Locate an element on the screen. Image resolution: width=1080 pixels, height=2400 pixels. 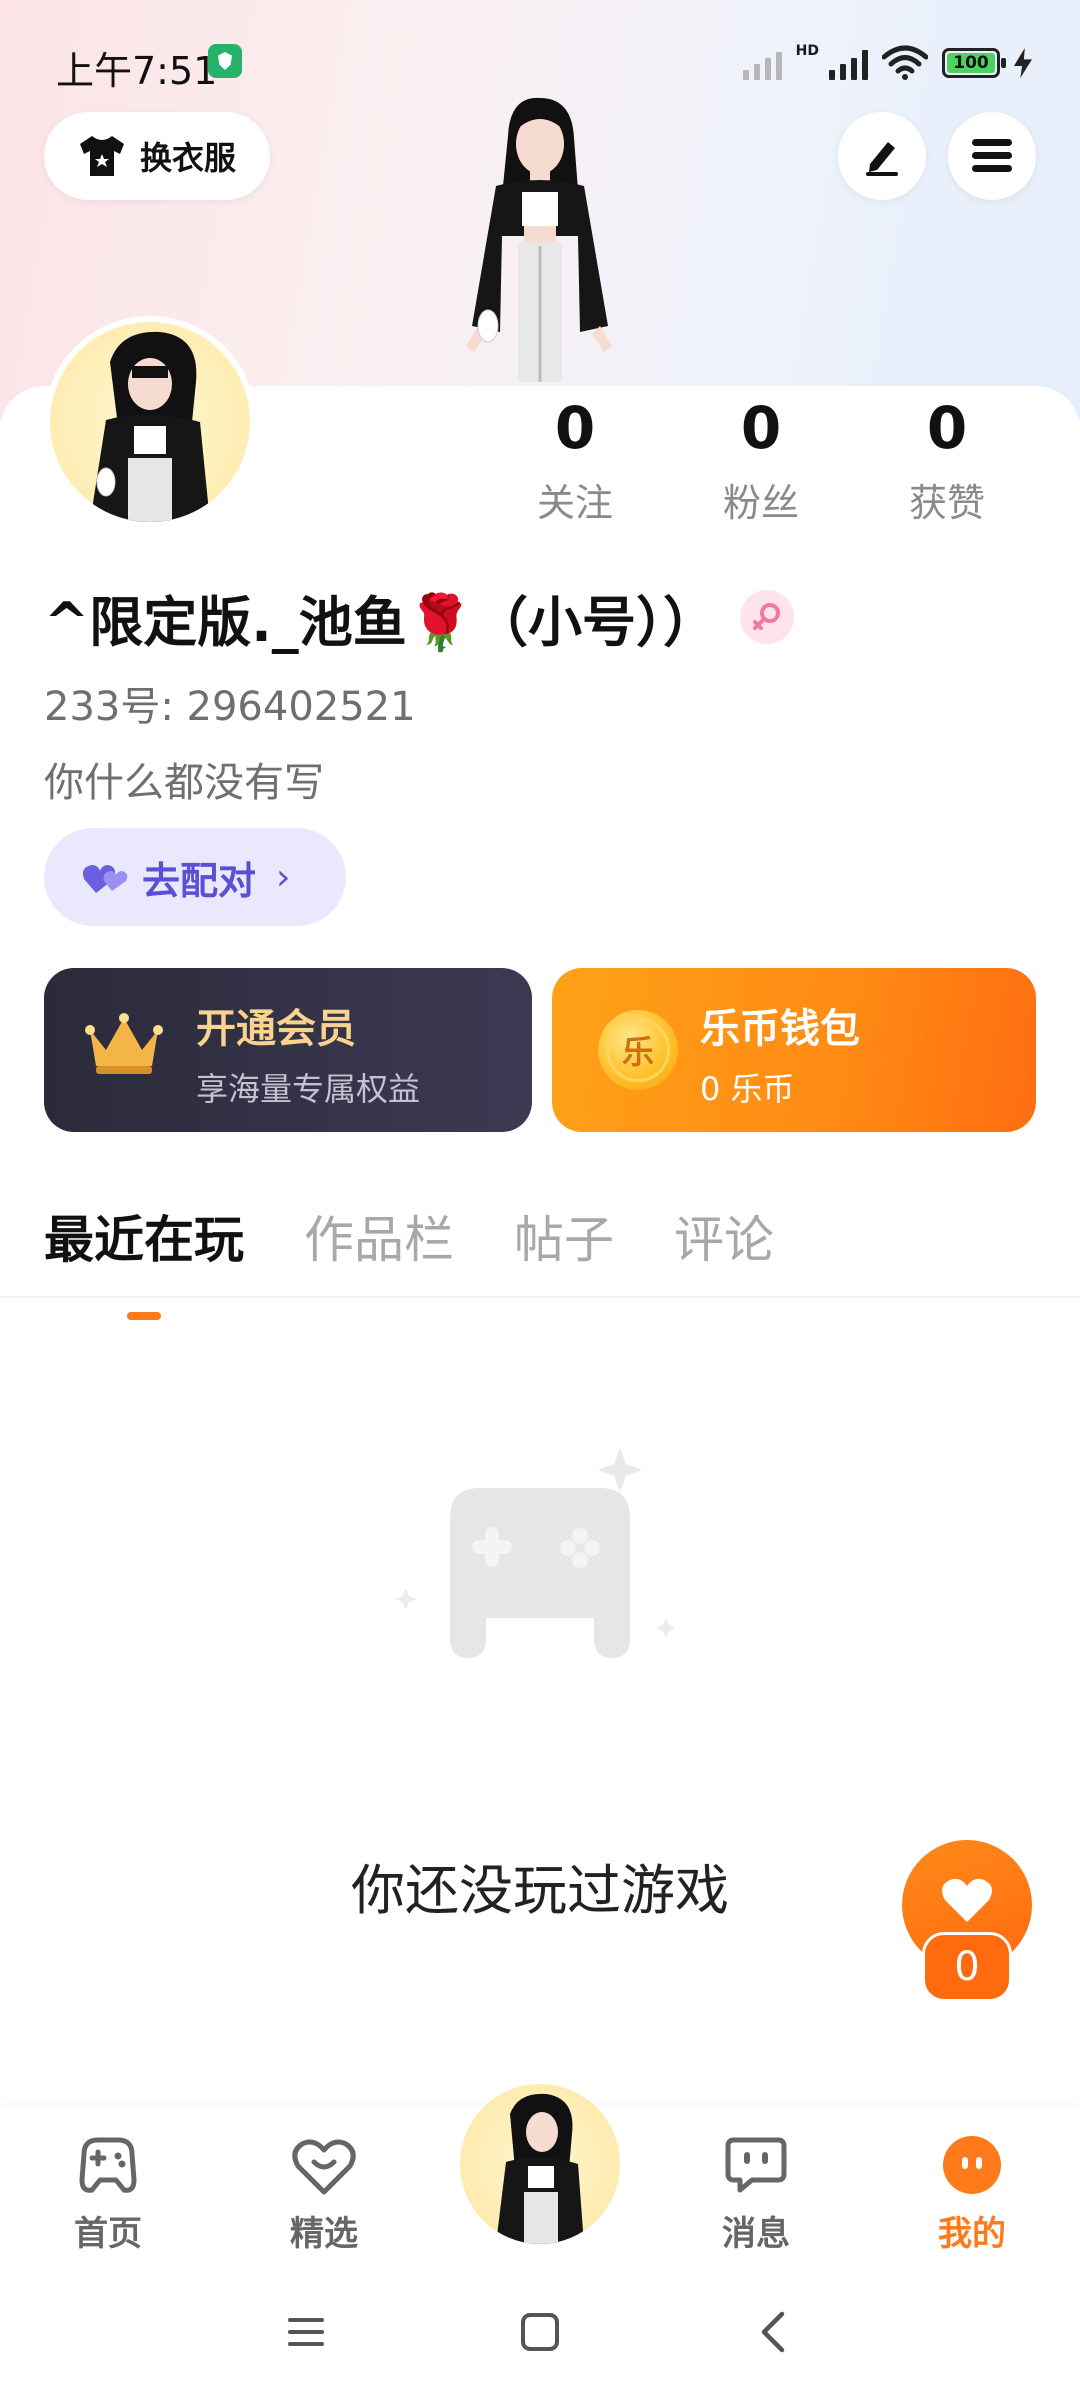
status-indicators: HD 100 is located at coordinates (887, 63).